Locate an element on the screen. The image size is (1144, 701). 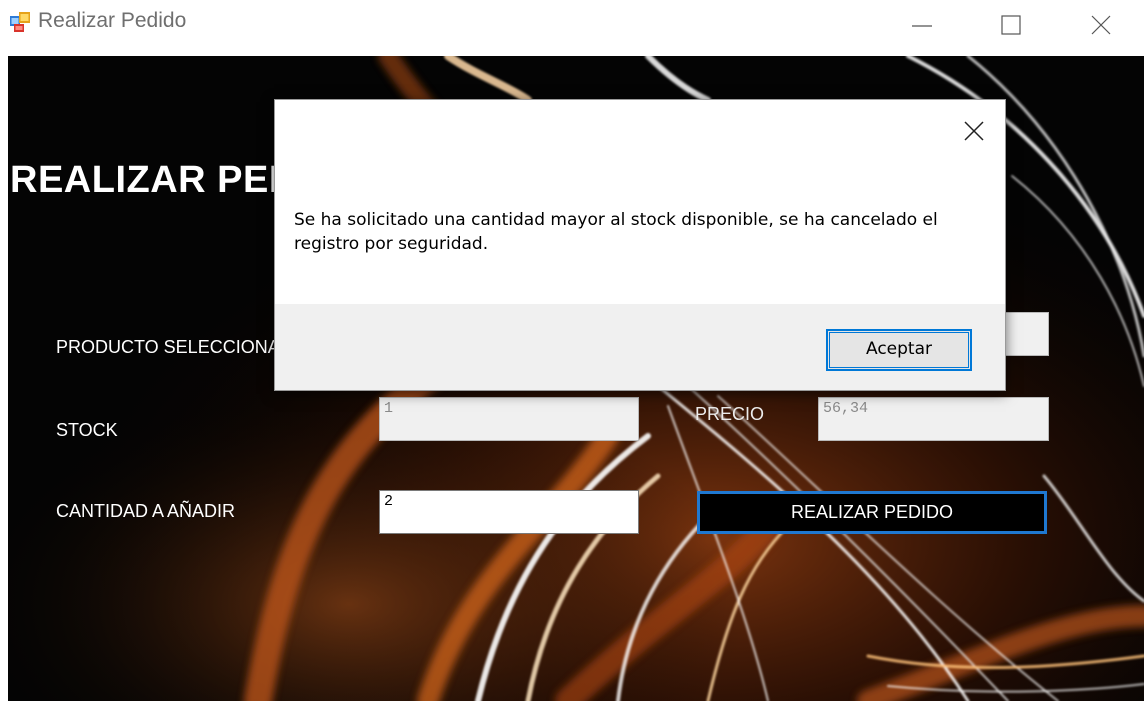
minimize-button is located at coordinates (921, 24).